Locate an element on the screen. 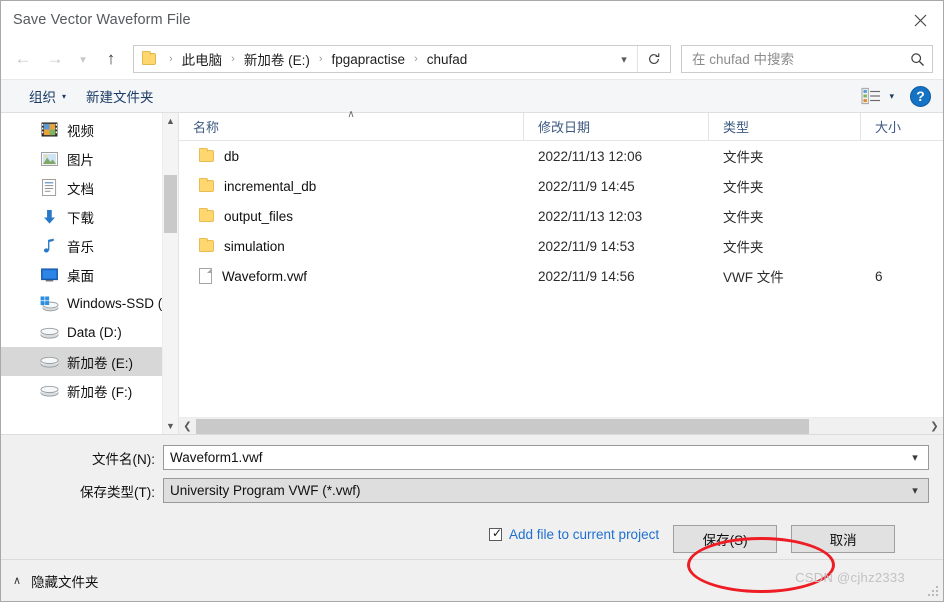 This screenshot has width=944, height=602. column-header-type: 类型 is located at coordinates (785, 126).